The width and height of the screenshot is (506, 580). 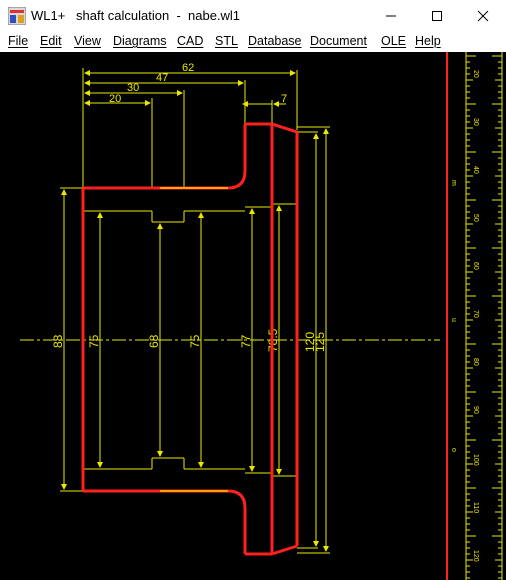 I want to click on dim-label-62: 62, so click(x=188, y=68).